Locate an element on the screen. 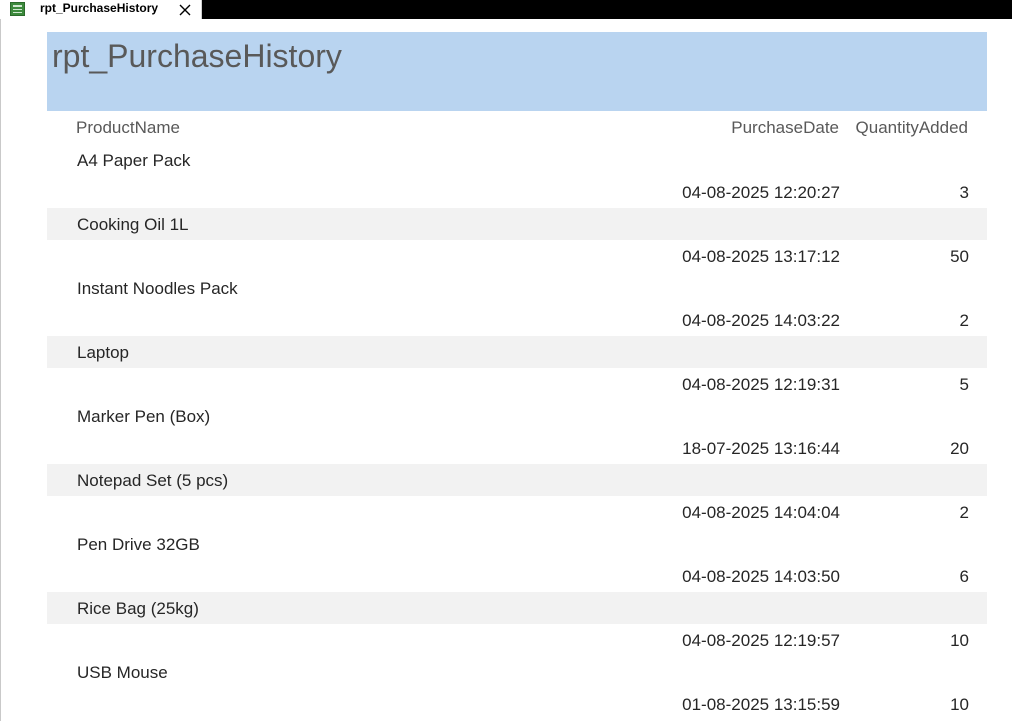  record-purchase-date: 04-08-2025 14:04:04 is located at coordinates (761, 512).